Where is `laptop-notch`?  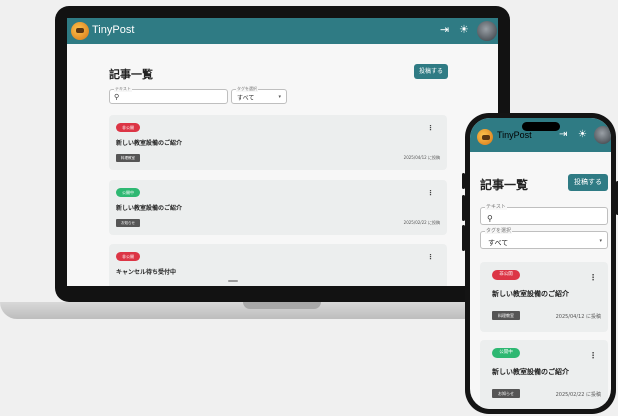 laptop-notch is located at coordinates (282, 305).